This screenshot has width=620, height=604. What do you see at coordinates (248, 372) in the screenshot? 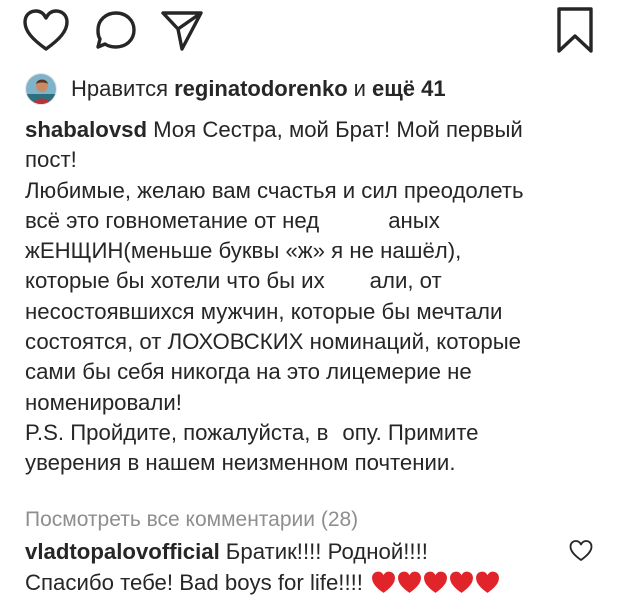
I see `caption-line: сами бы себя никогда на это лицемерие не` at bounding box center [248, 372].